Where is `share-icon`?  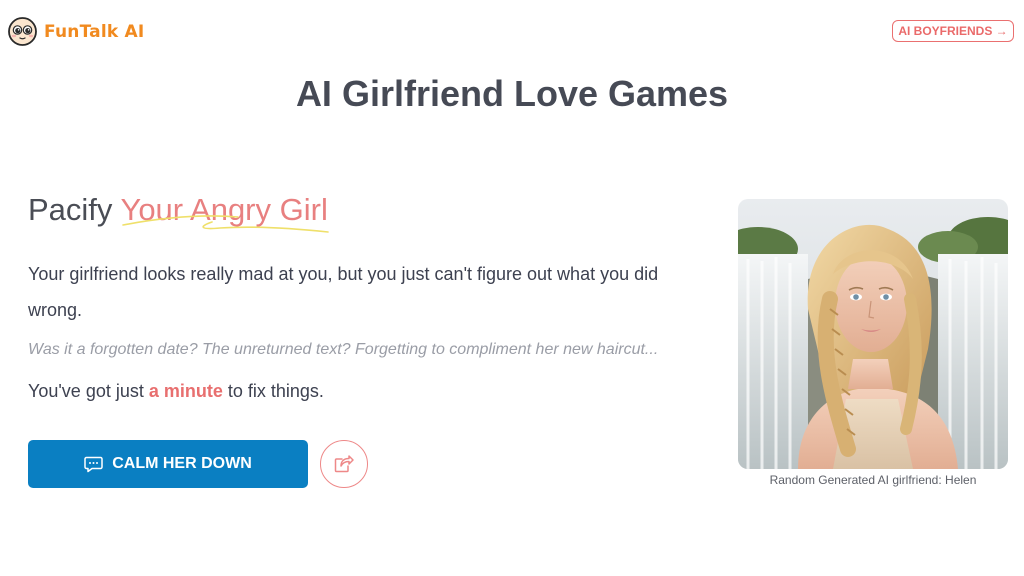
share-icon is located at coordinates (344, 464).